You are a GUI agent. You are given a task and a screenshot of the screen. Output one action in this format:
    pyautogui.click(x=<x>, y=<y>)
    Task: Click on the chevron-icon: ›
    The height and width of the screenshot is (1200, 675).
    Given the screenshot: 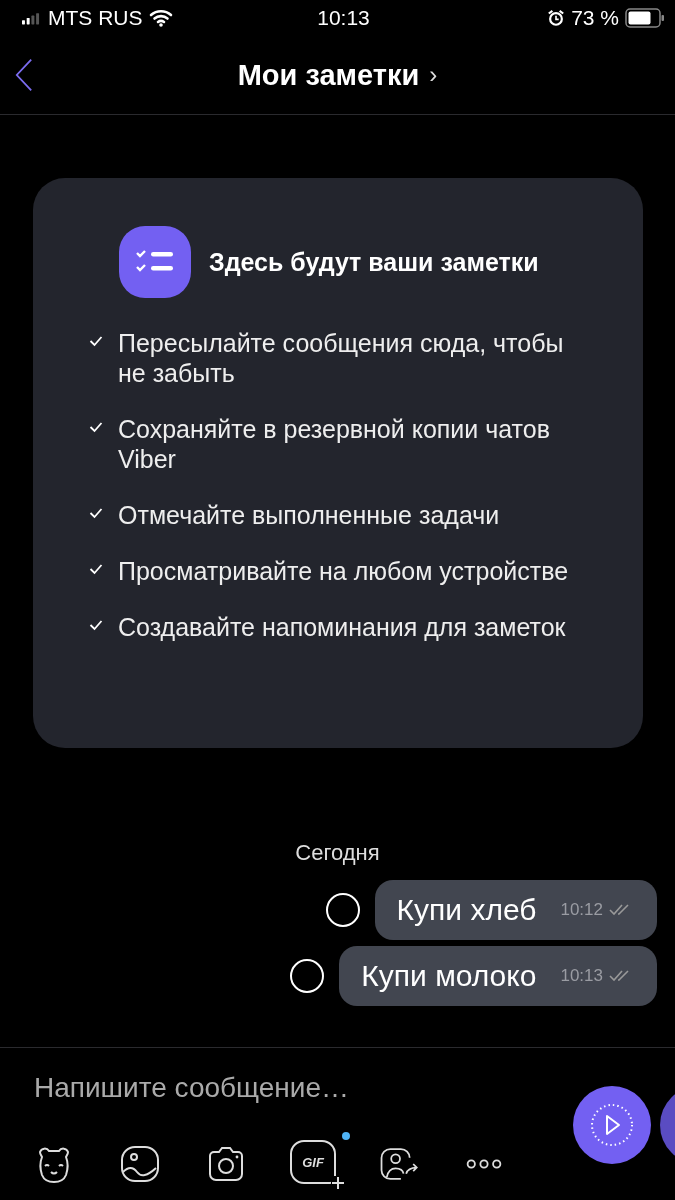 What is the action you would take?
    pyautogui.click(x=433, y=75)
    